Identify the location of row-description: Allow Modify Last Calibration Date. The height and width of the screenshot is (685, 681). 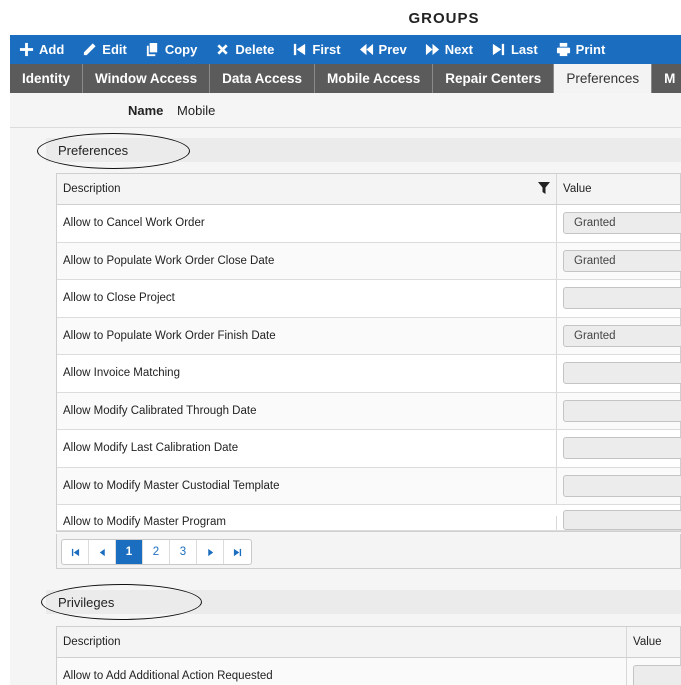
(307, 448).